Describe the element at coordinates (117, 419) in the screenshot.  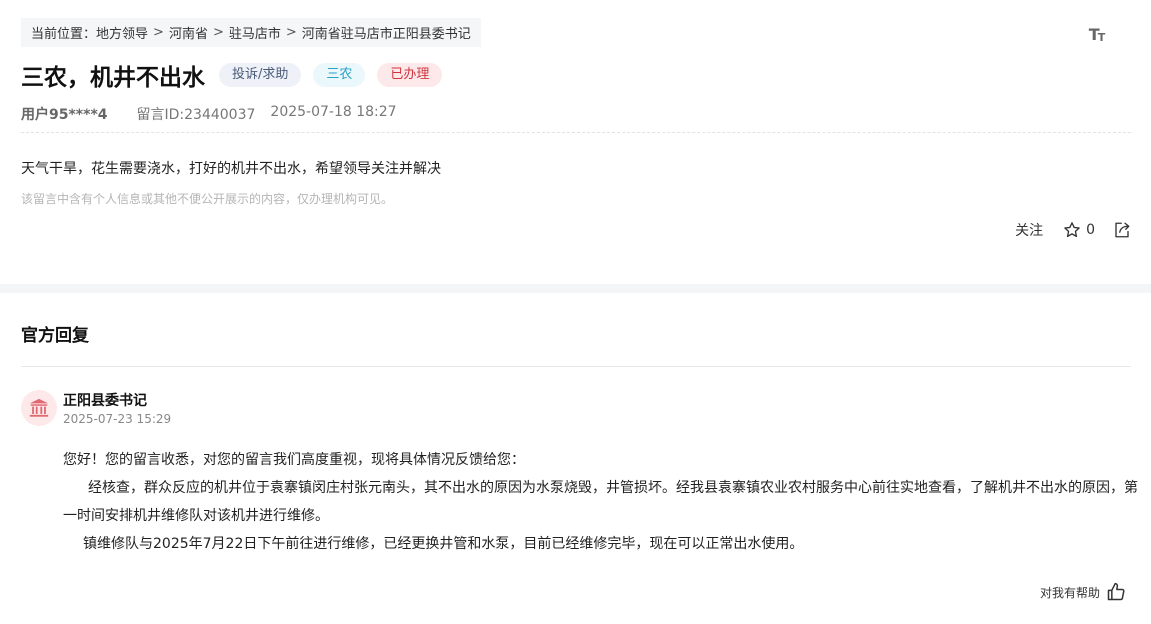
I see `reply-time: 2025-07-23 15:29` at that location.